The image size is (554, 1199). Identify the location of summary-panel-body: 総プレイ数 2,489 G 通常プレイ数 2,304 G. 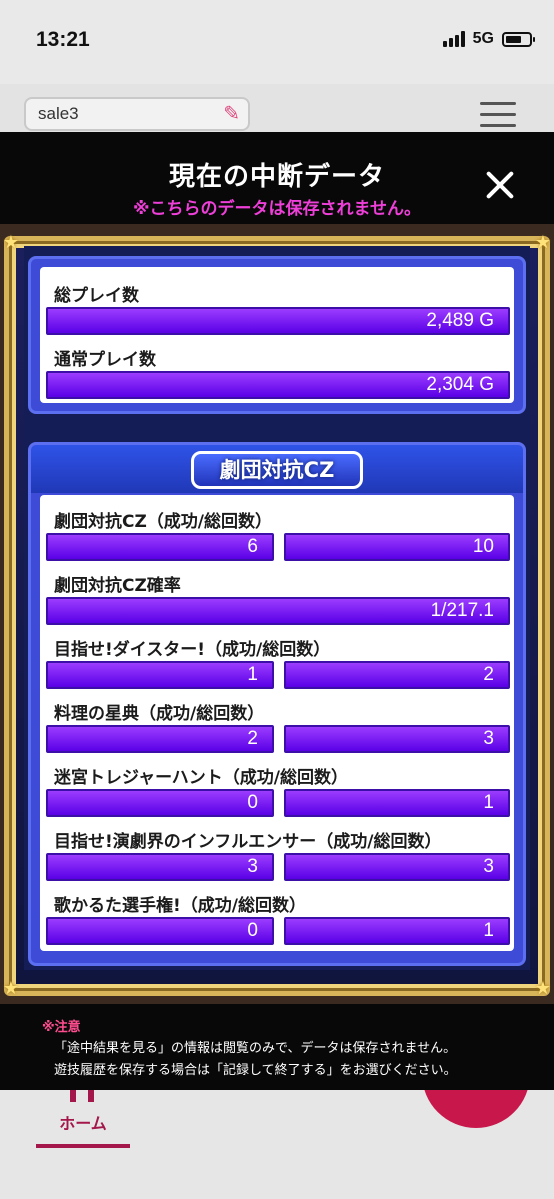
(277, 335).